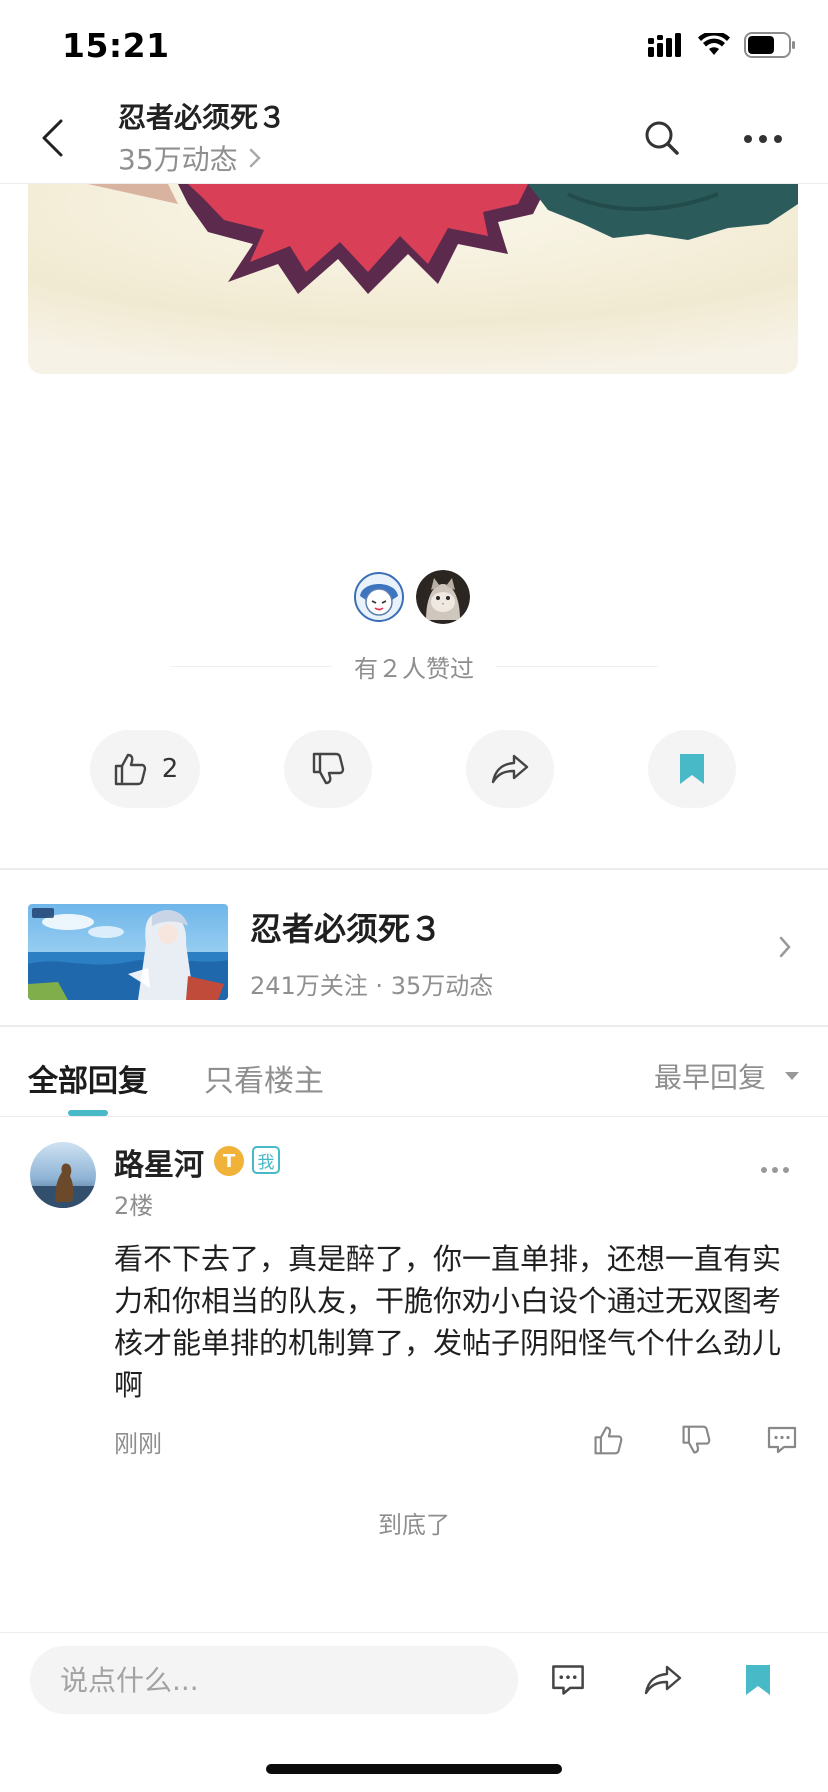 Image resolution: width=828 pixels, height=1792 pixels. I want to click on liked-summary: 有２人赞过, so click(414, 666).